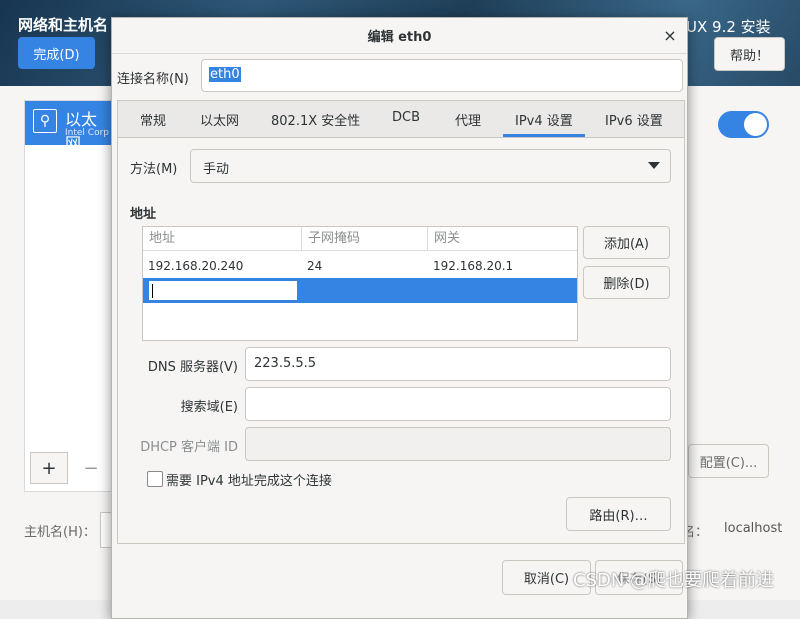 The image size is (800, 619). What do you see at coordinates (749, 54) in the screenshot?
I see `help-button: 帮助！` at bounding box center [749, 54].